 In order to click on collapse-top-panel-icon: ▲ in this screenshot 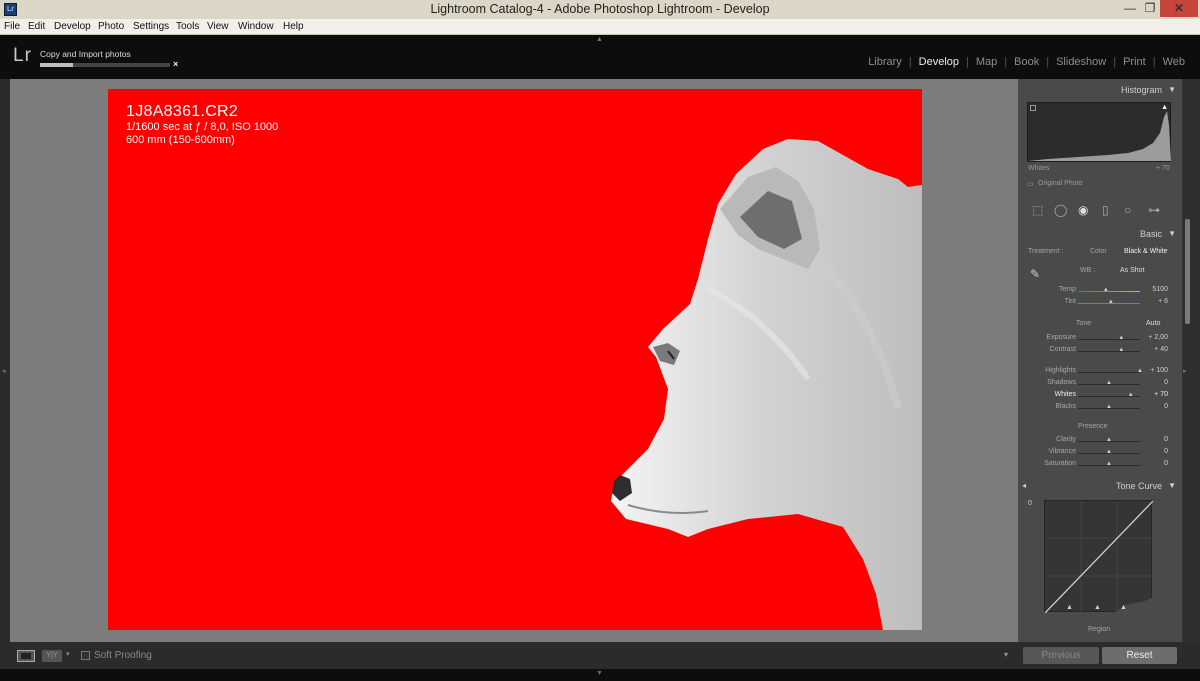, I will do `click(599, 39)`.